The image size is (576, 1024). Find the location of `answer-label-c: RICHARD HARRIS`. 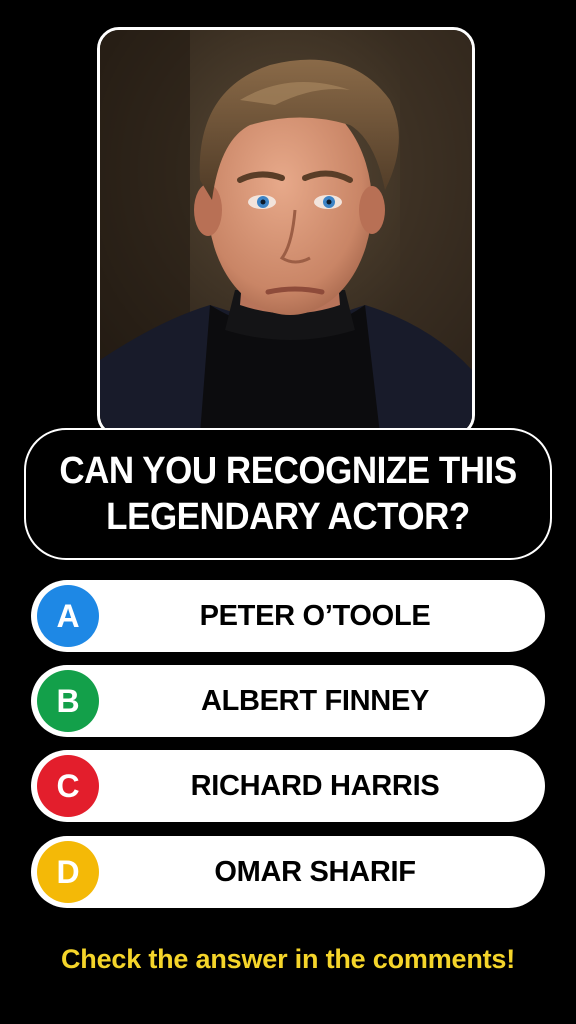

answer-label-c: RICHARD HARRIS is located at coordinates (315, 786).